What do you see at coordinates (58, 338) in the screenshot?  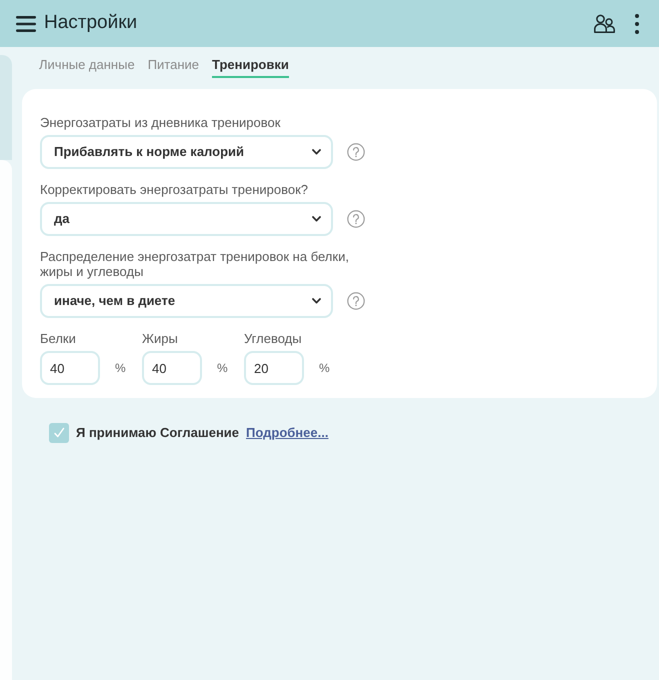 I see `field-label: Белки` at bounding box center [58, 338].